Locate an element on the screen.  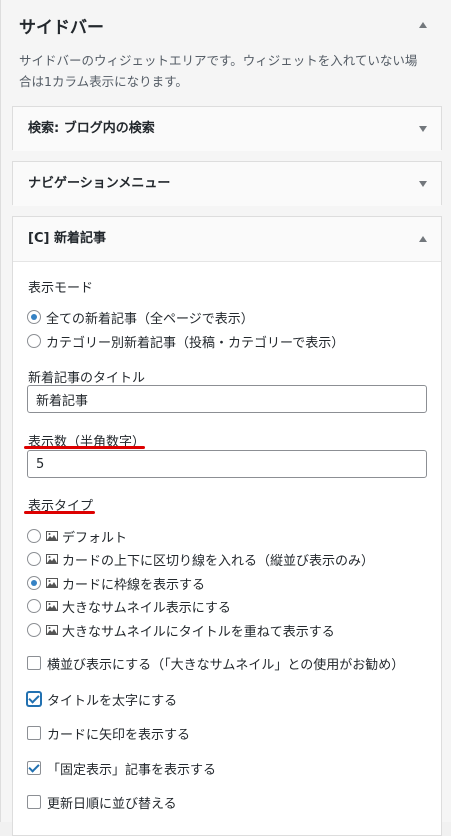
show-arrow-option: カードに矢印を表示する is located at coordinates (108, 733).